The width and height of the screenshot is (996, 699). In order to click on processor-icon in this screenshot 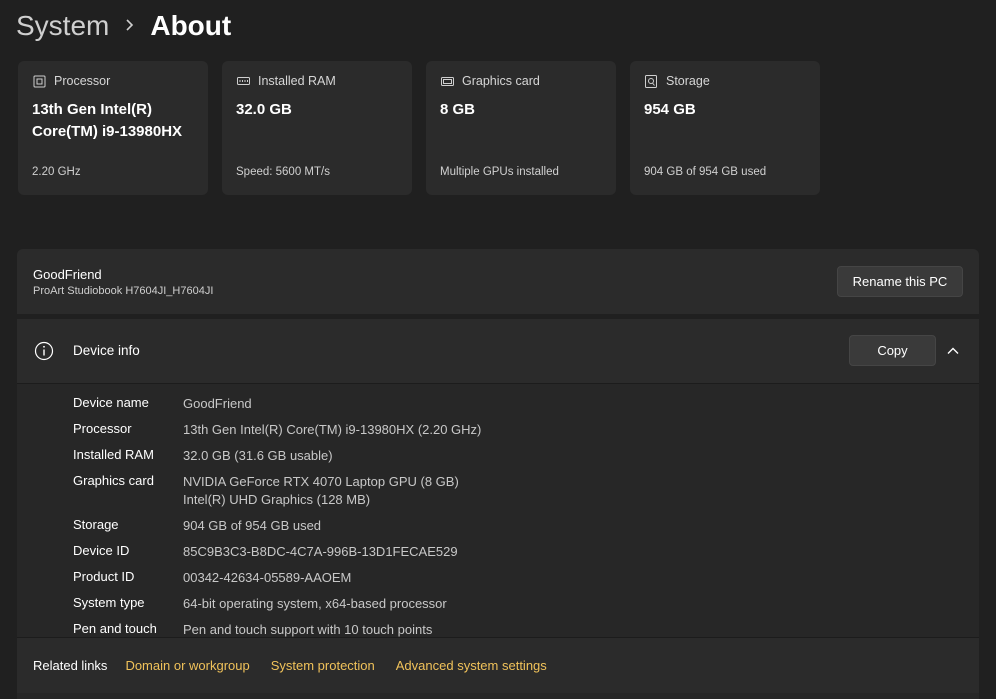, I will do `click(39, 81)`.